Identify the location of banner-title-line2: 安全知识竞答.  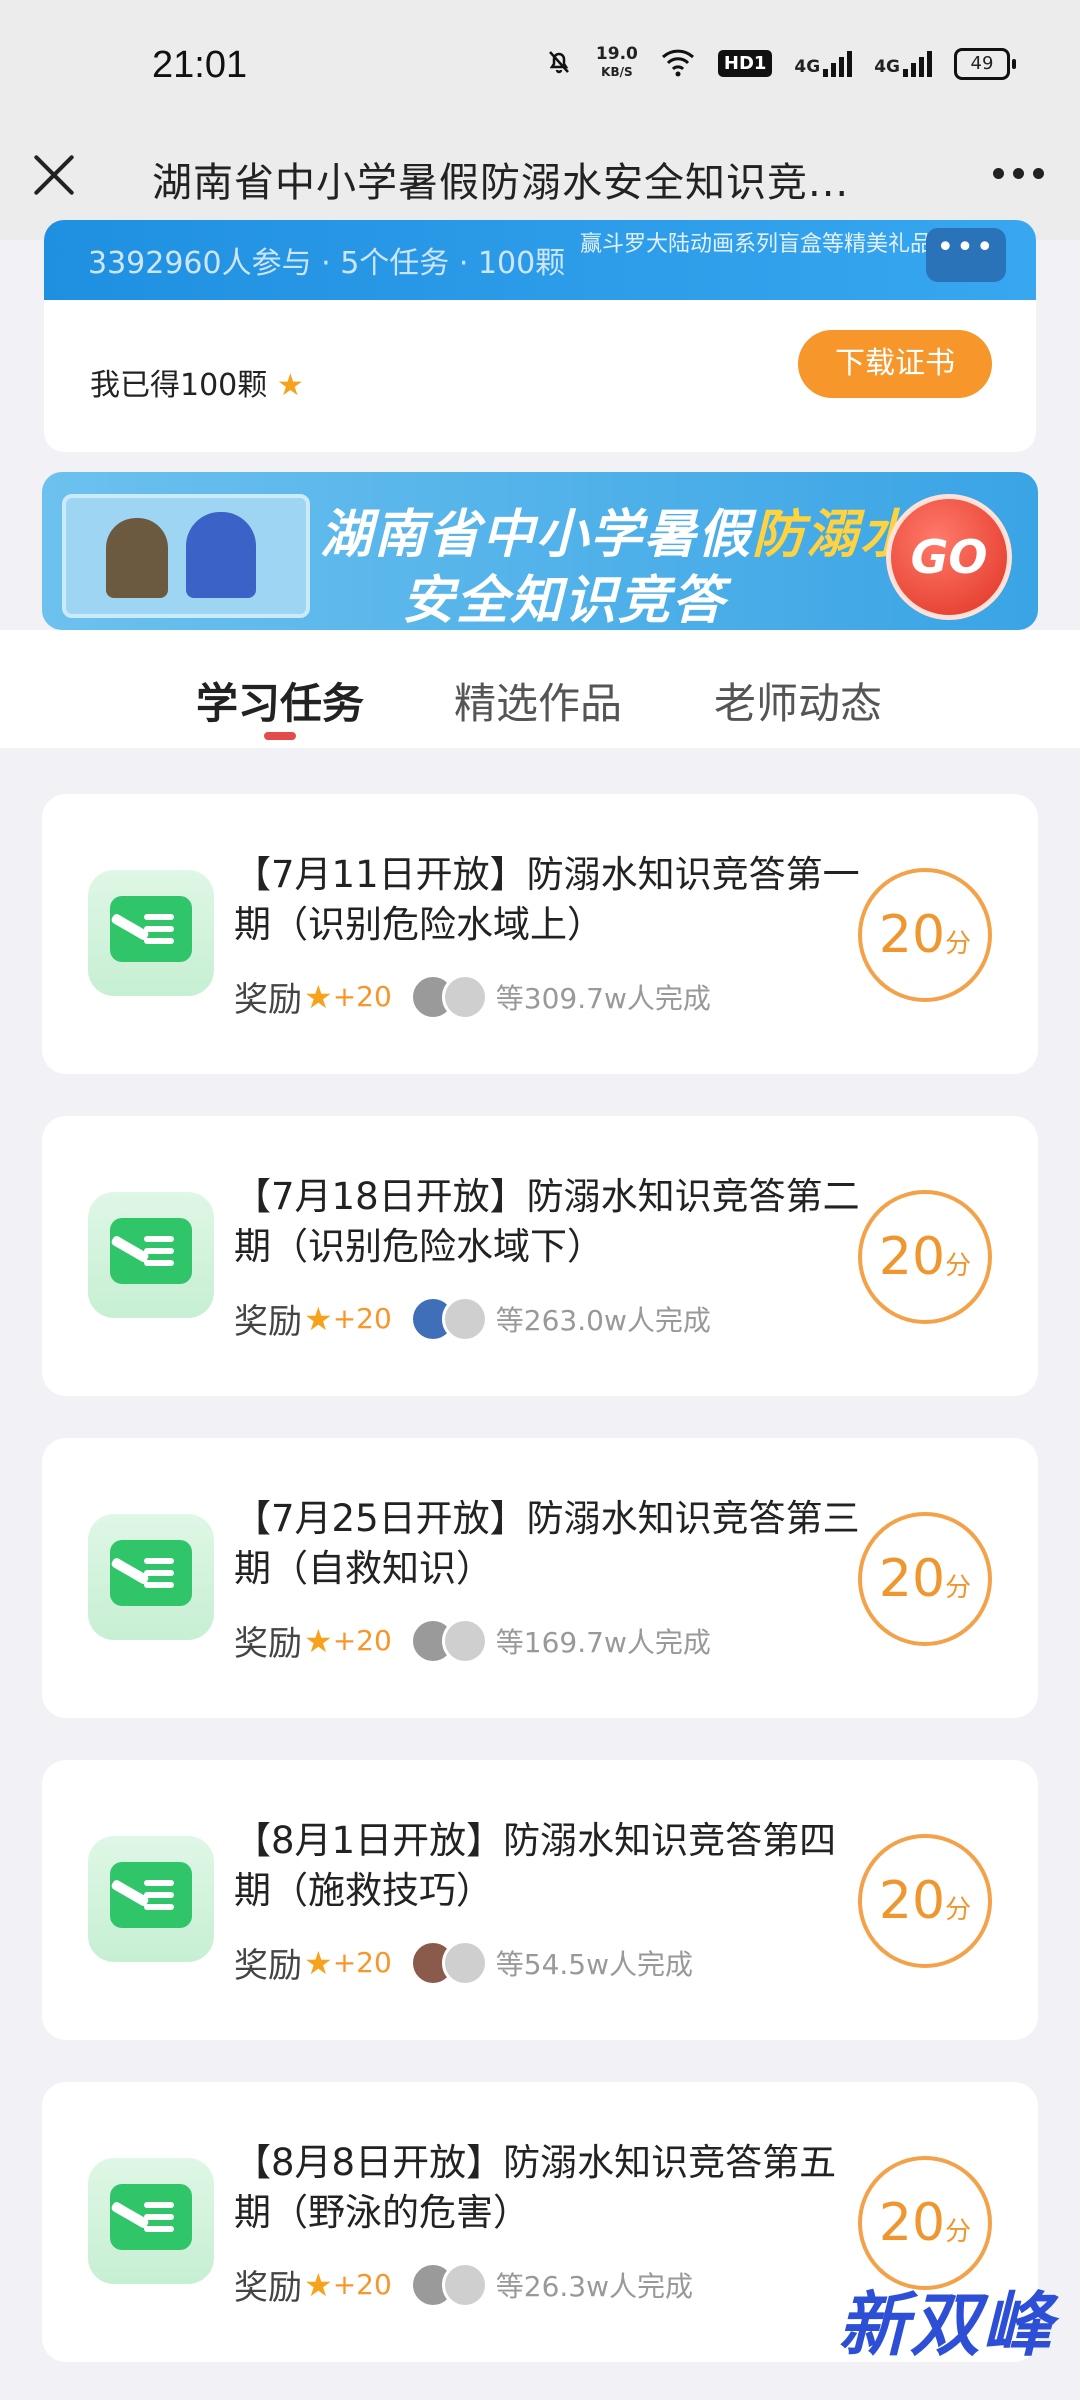
(564, 600).